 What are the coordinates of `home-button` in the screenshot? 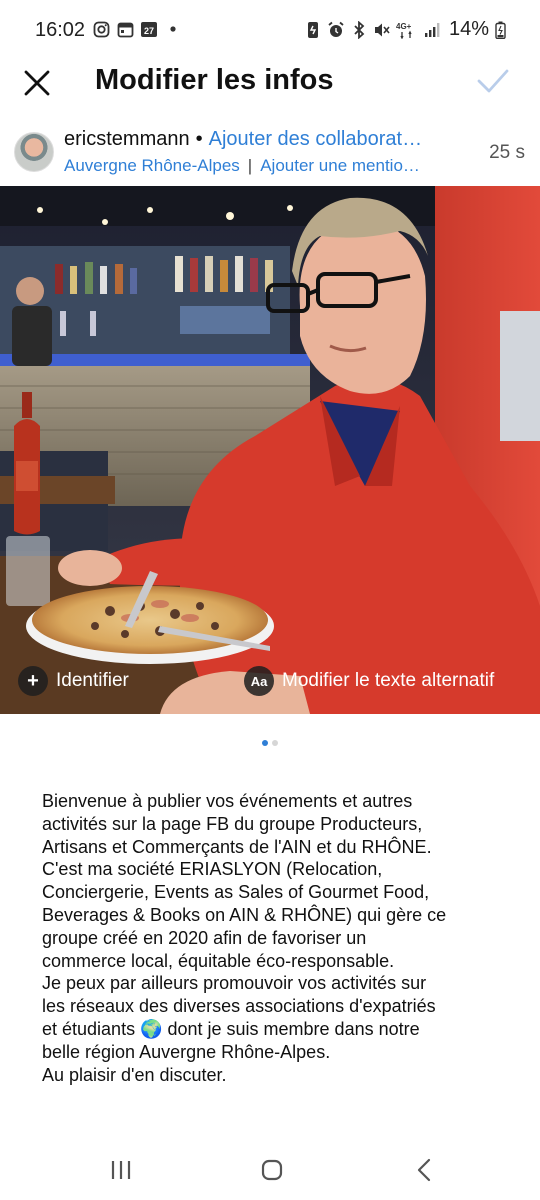 It's located at (272, 1170).